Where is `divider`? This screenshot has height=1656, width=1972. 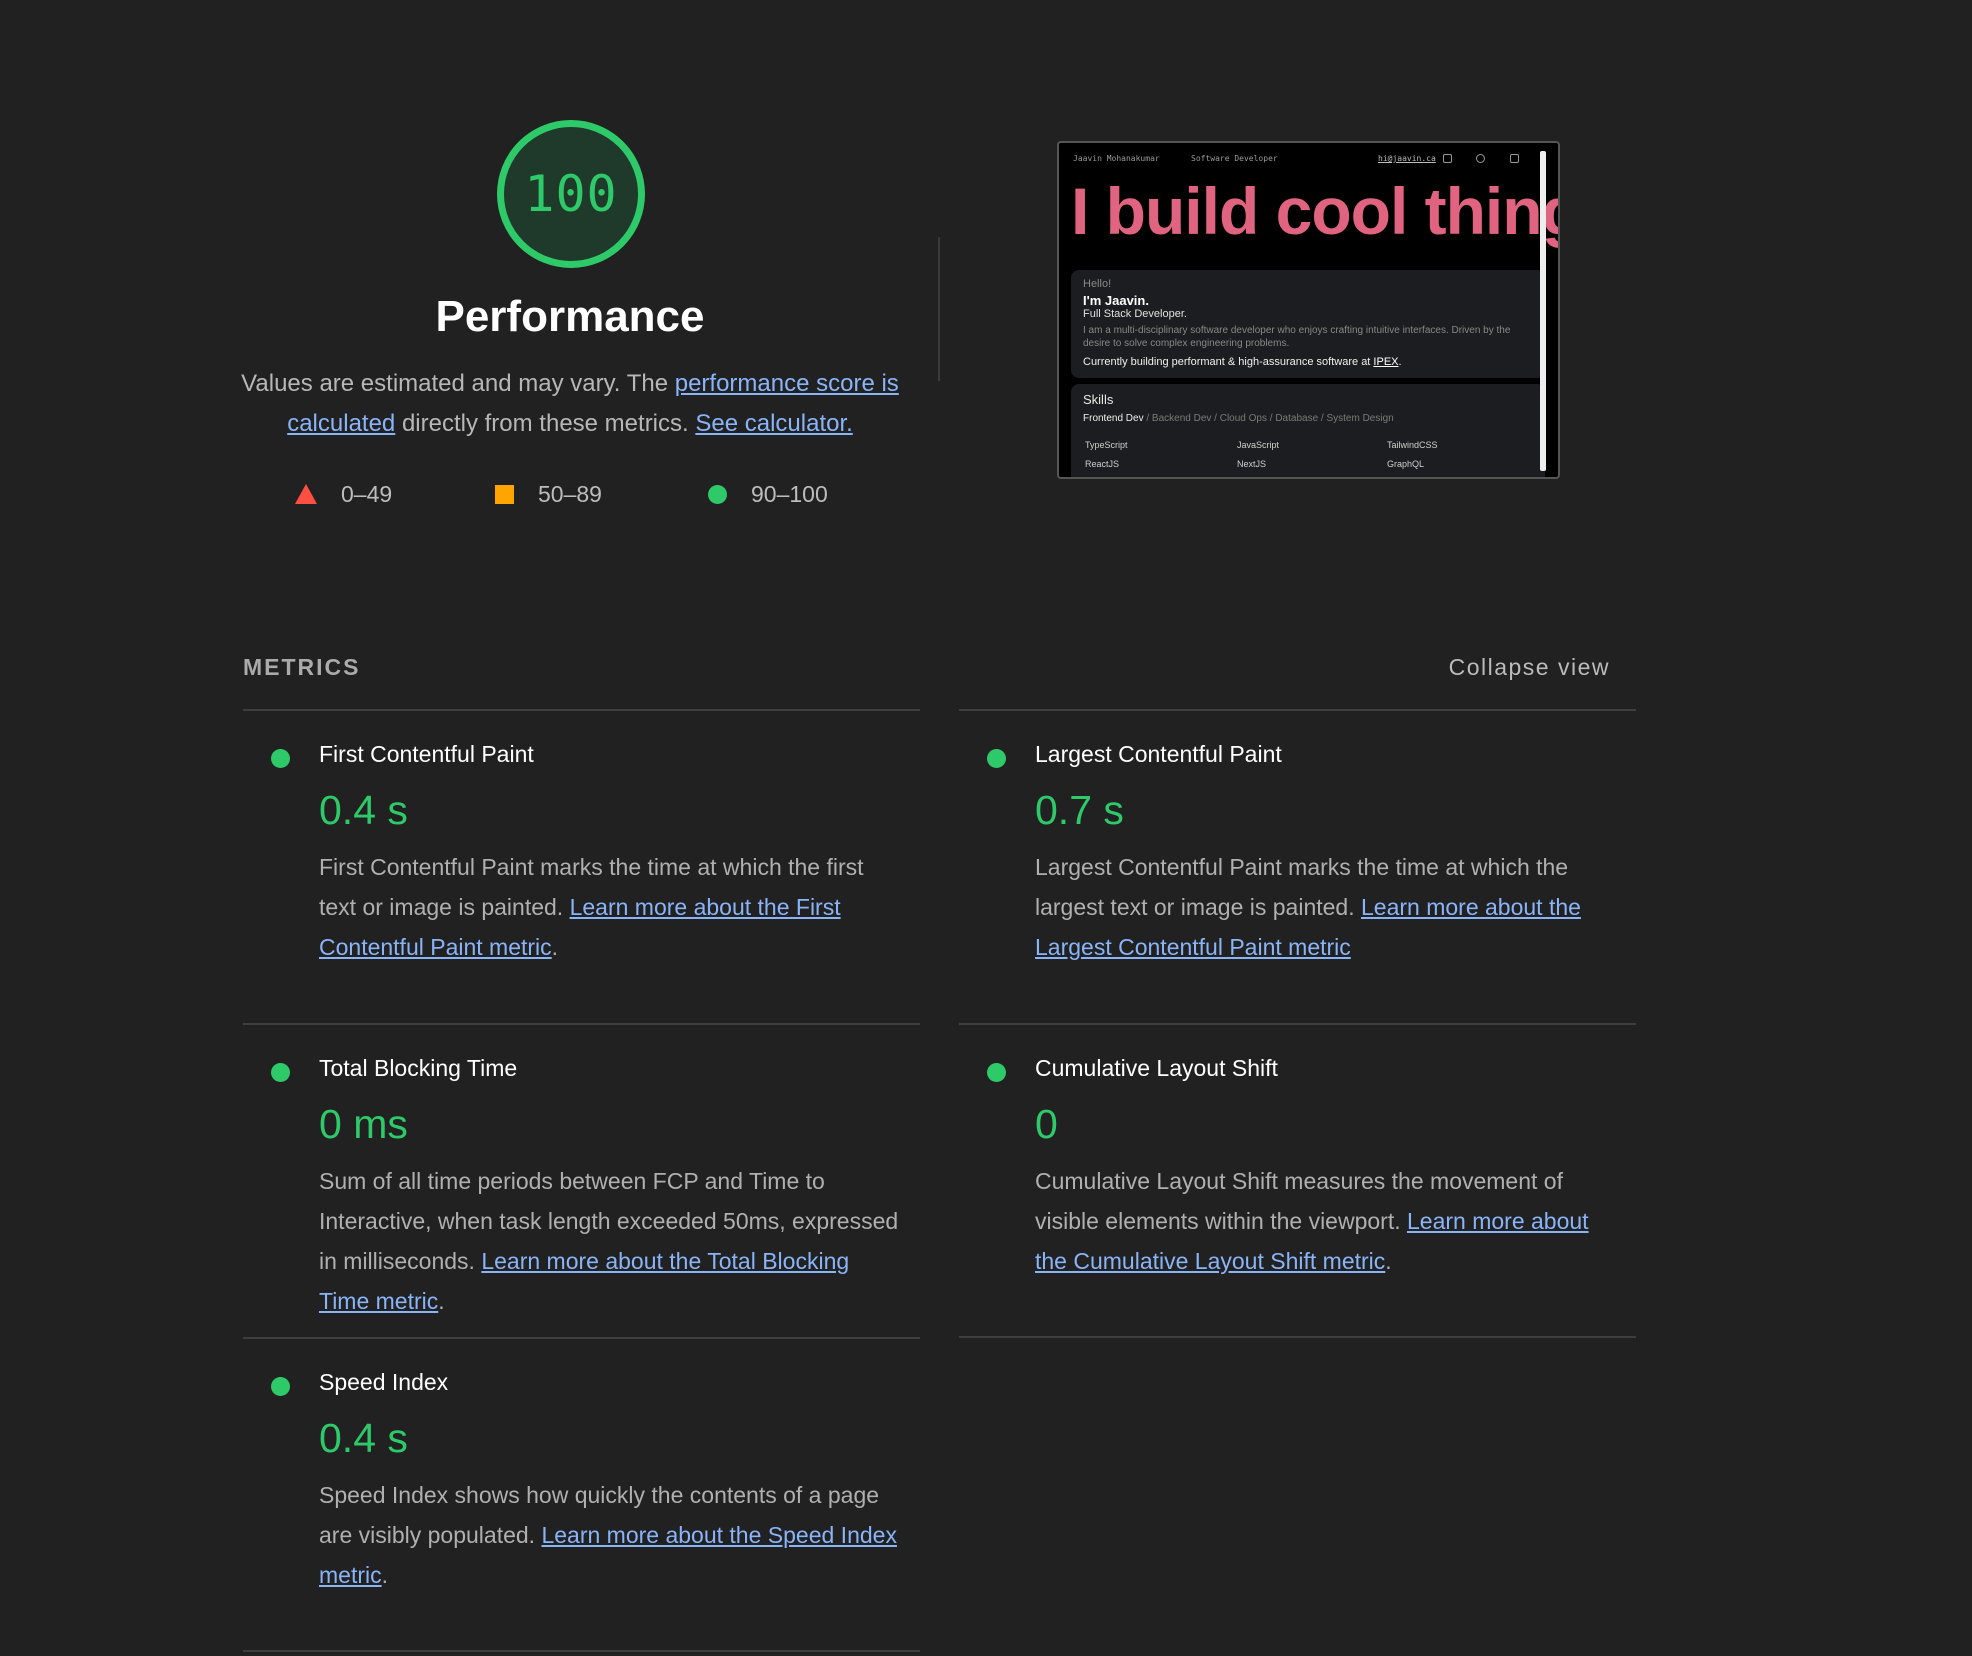
divider is located at coordinates (939, 309).